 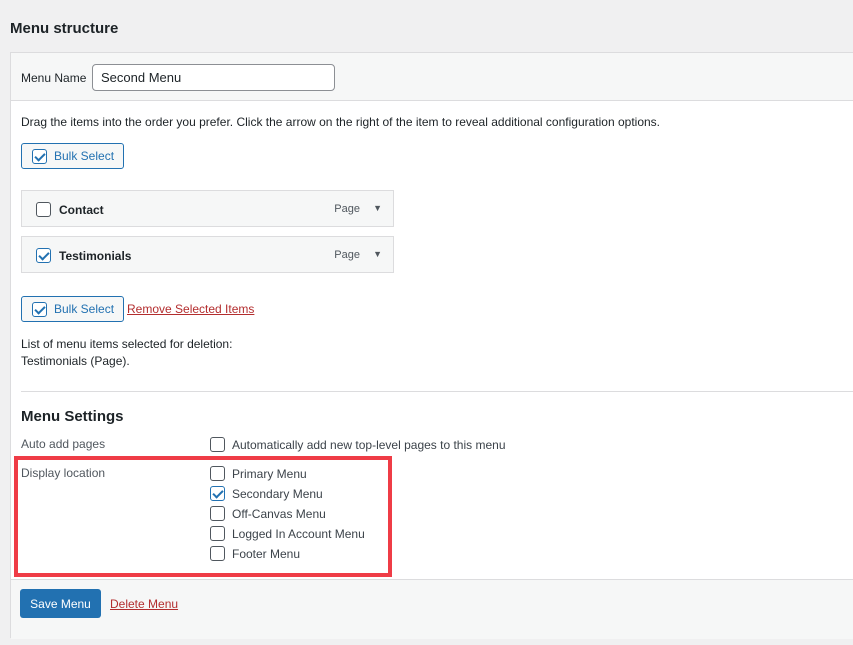 What do you see at coordinates (60, 603) in the screenshot?
I see `save-menu-button: Save Menu` at bounding box center [60, 603].